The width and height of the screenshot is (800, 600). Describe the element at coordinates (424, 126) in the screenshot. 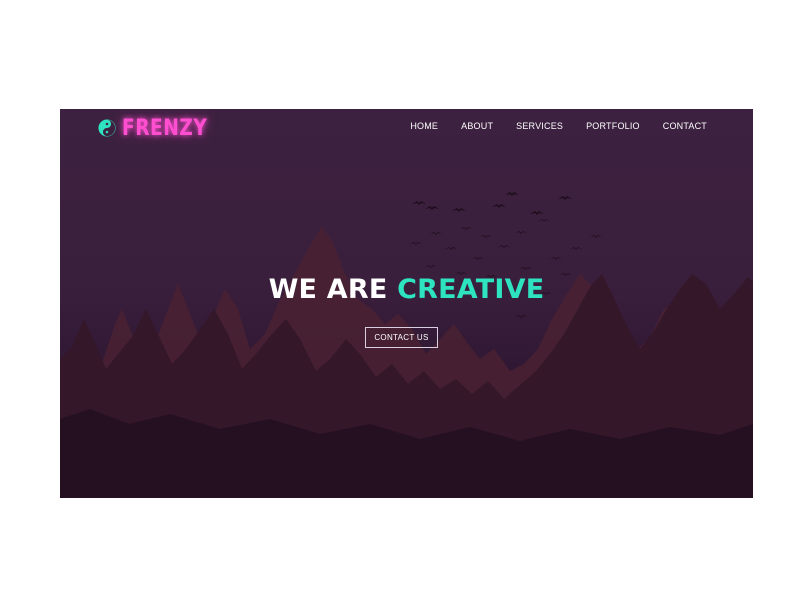

I see `nav-item-home: HOME` at that location.